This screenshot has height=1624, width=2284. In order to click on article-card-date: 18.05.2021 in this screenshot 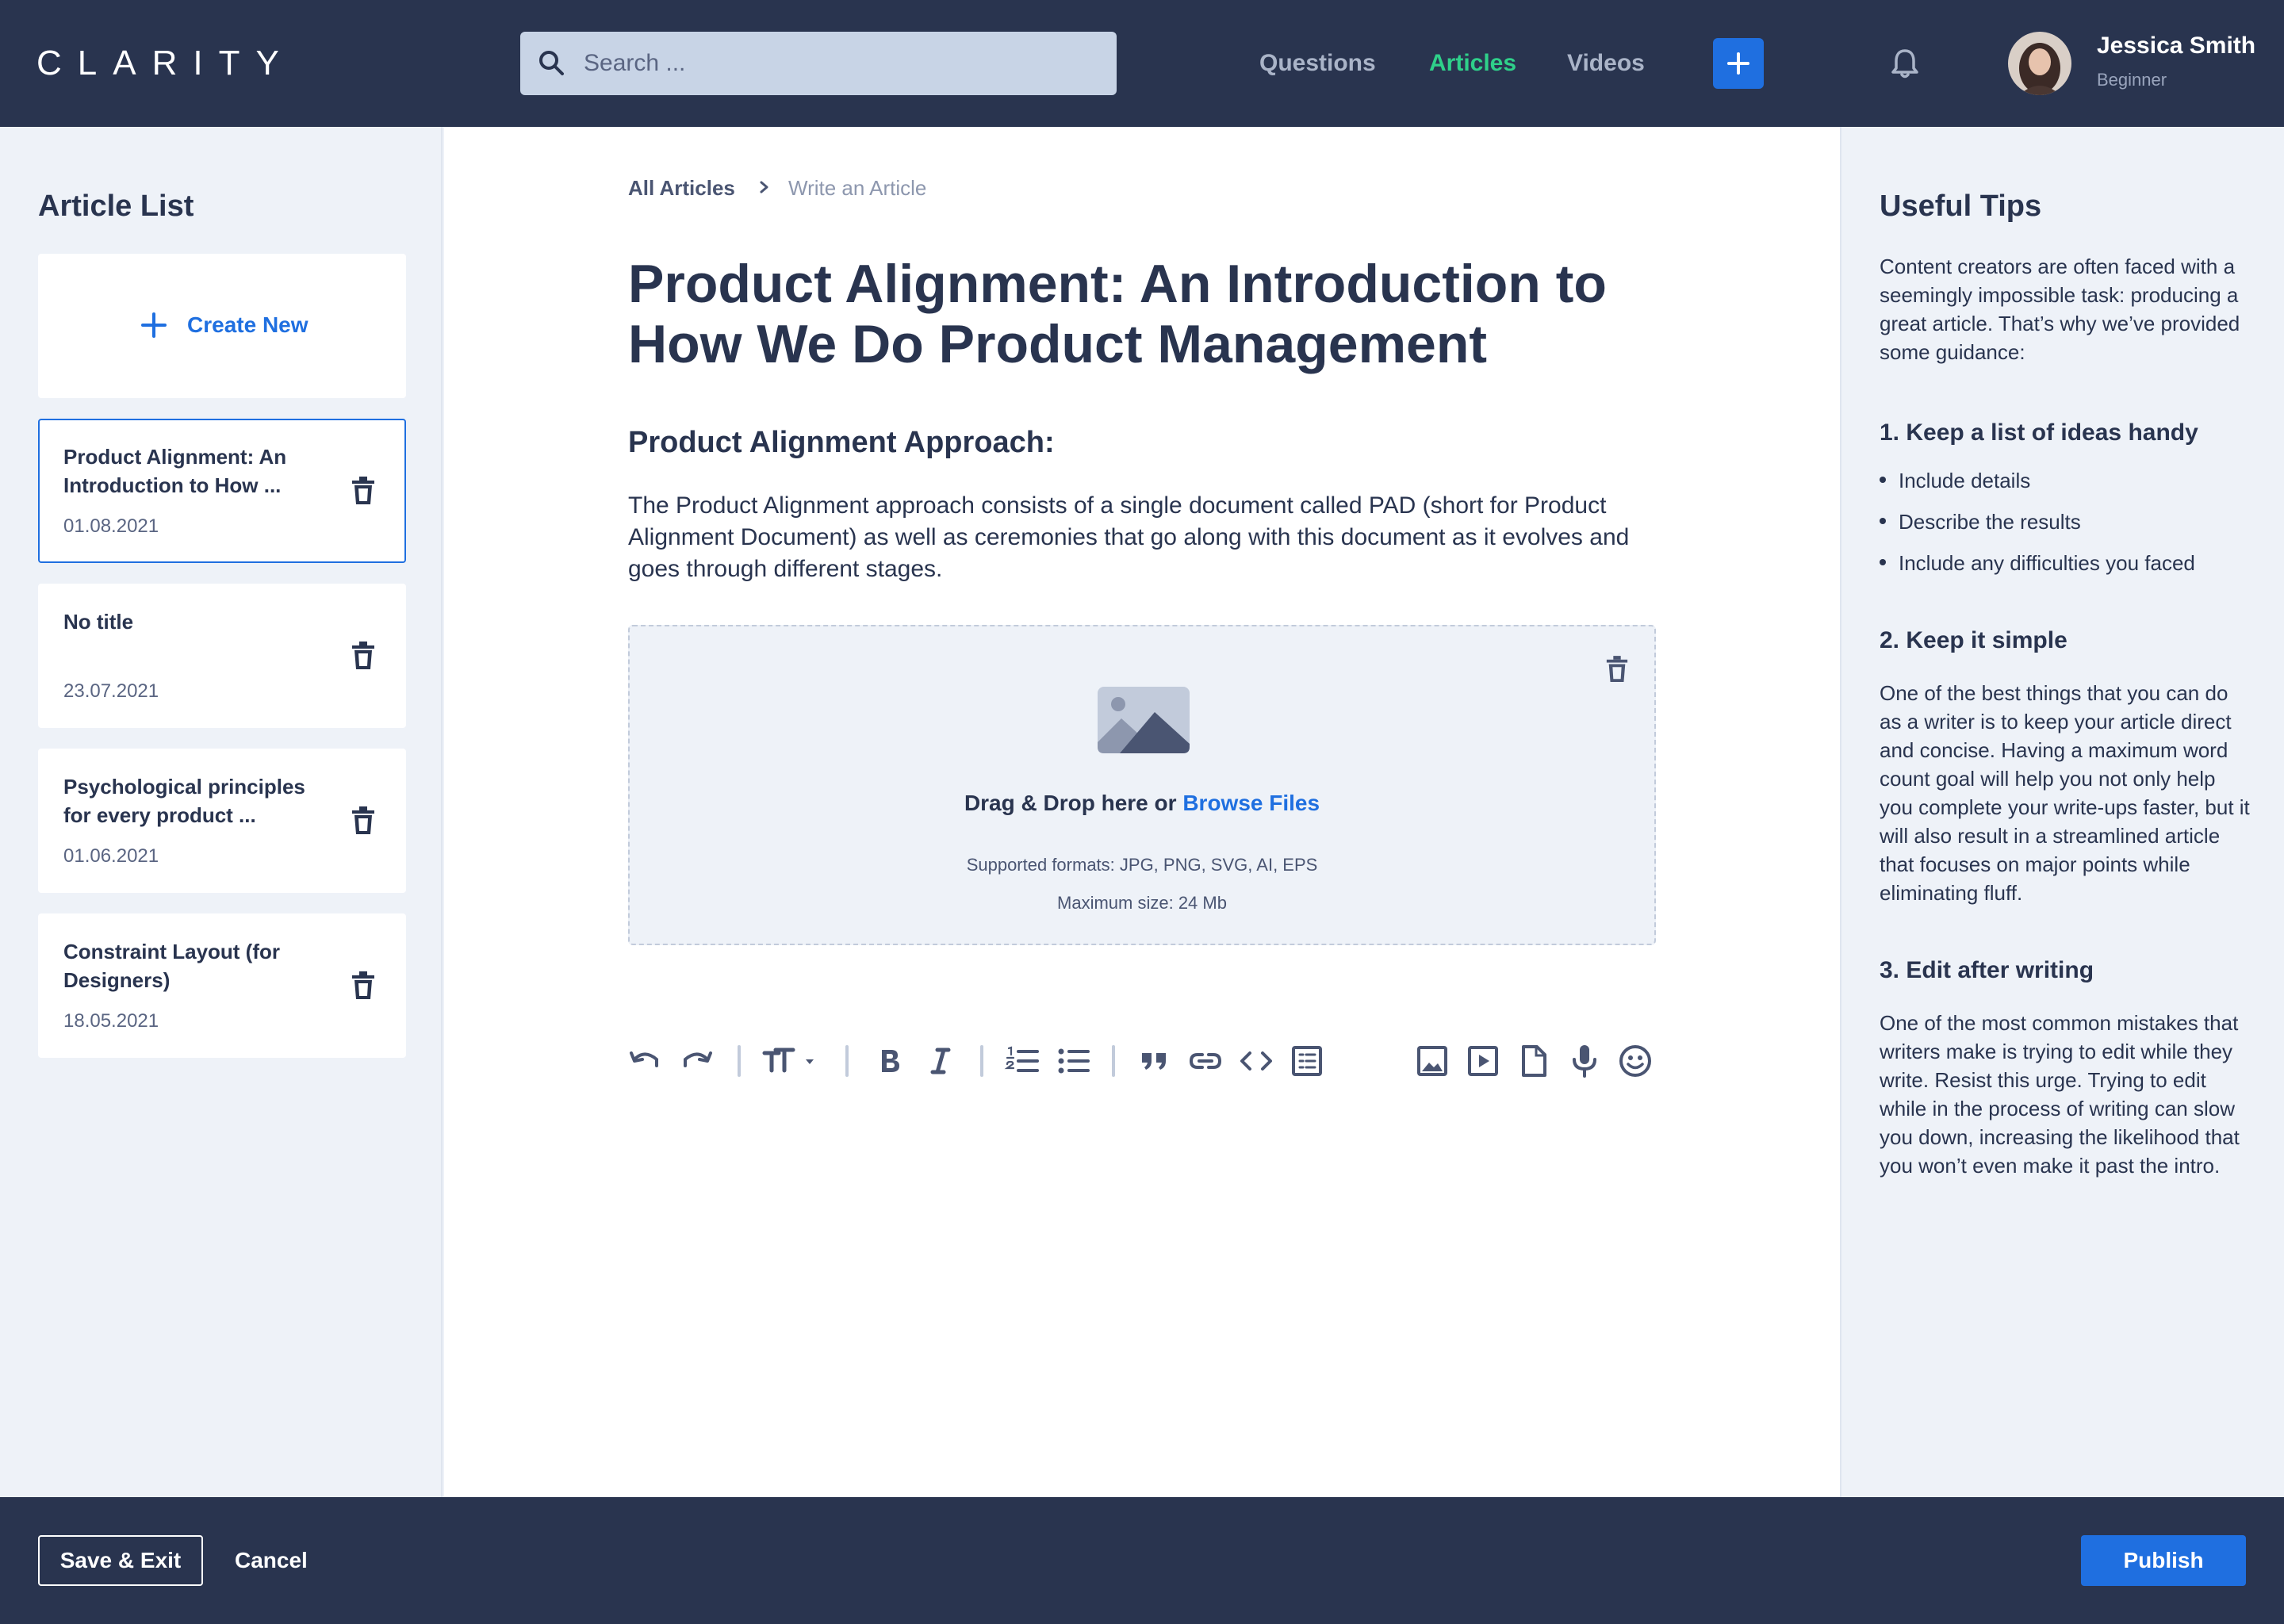, I will do `click(111, 1021)`.